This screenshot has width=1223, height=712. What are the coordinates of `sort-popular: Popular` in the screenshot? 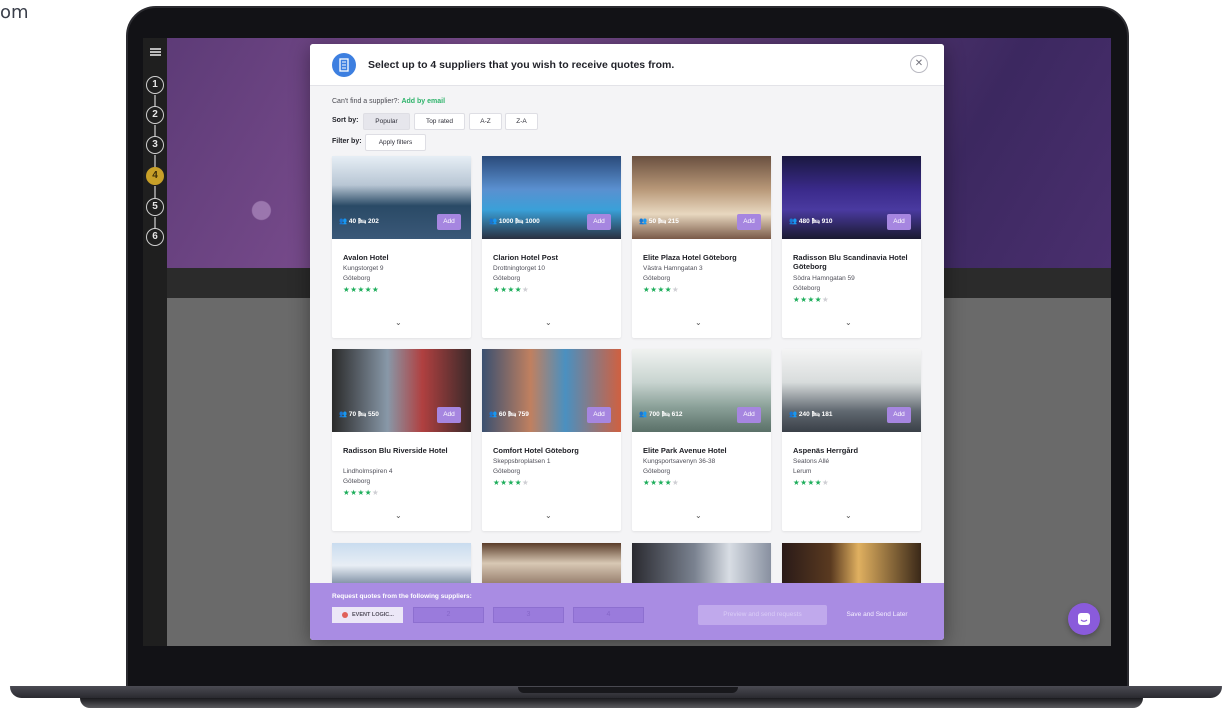 It's located at (386, 121).